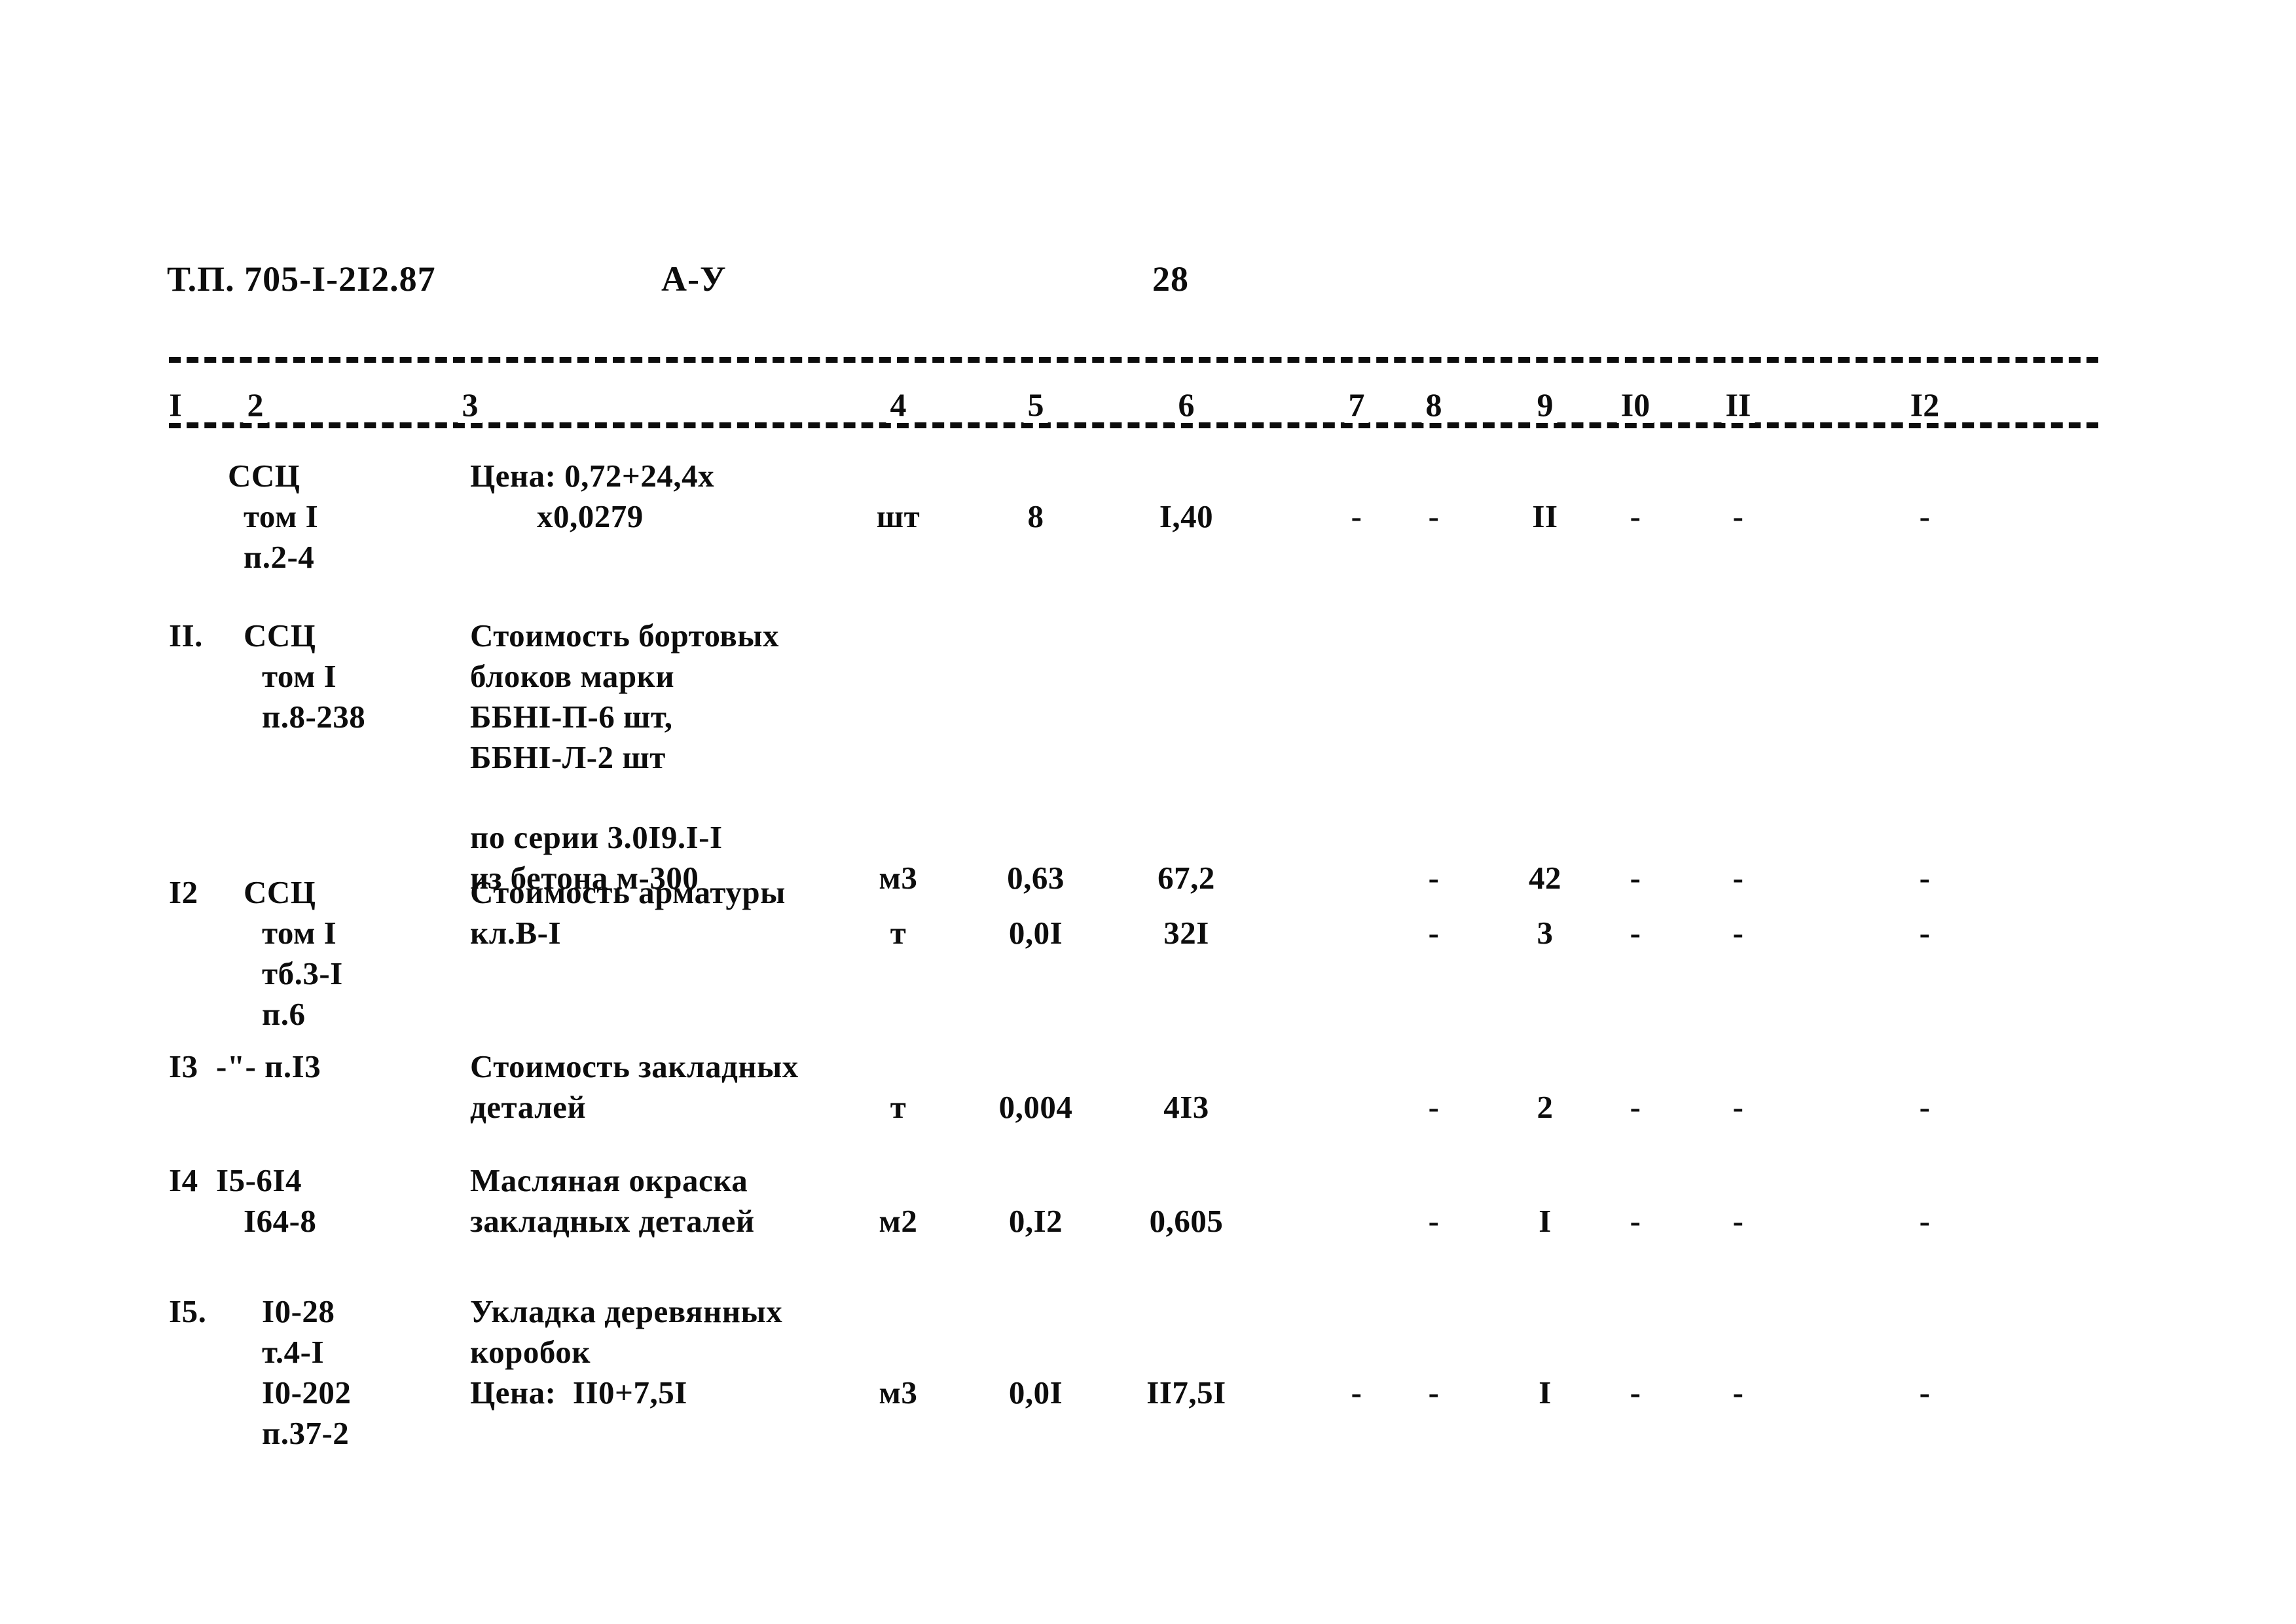  What do you see at coordinates (1925, 404) in the screenshot?
I see `column-header-12: I2` at bounding box center [1925, 404].